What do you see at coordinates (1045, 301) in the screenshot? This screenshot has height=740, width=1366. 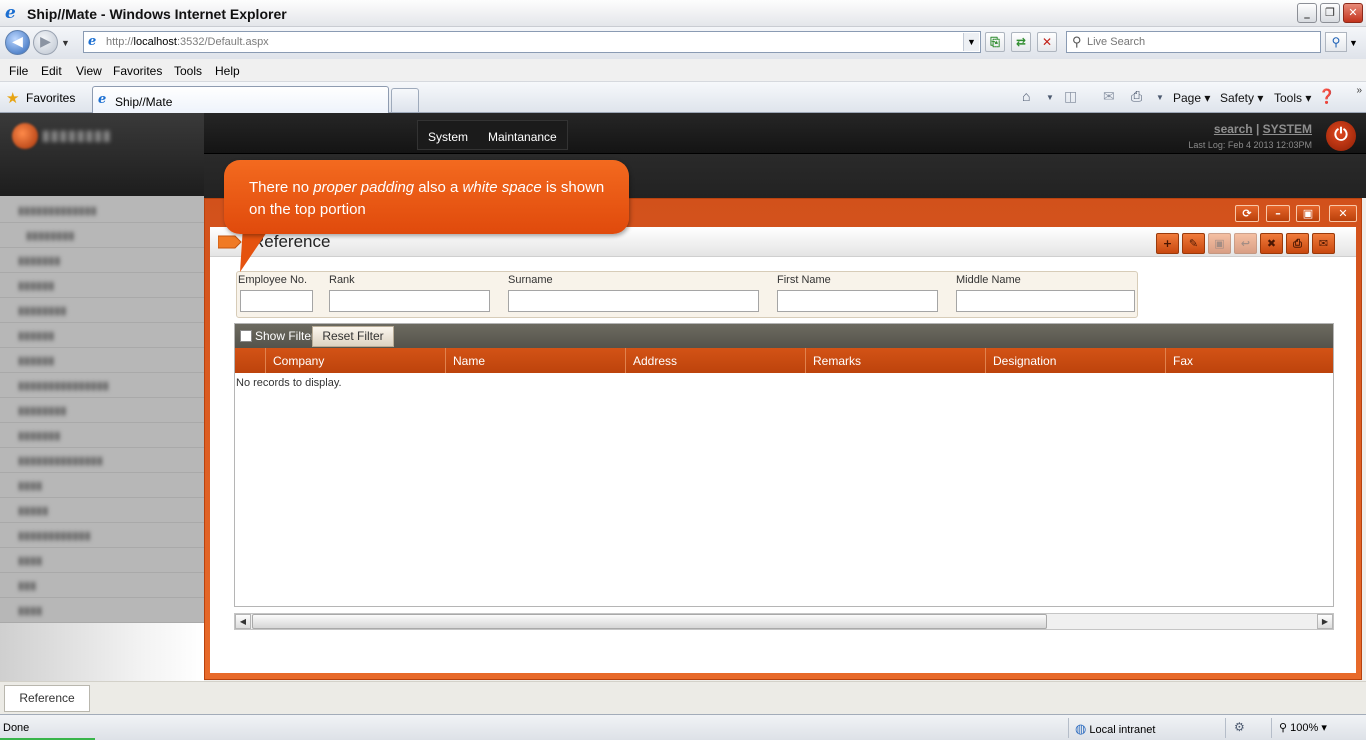 I see `middle-name-input` at bounding box center [1045, 301].